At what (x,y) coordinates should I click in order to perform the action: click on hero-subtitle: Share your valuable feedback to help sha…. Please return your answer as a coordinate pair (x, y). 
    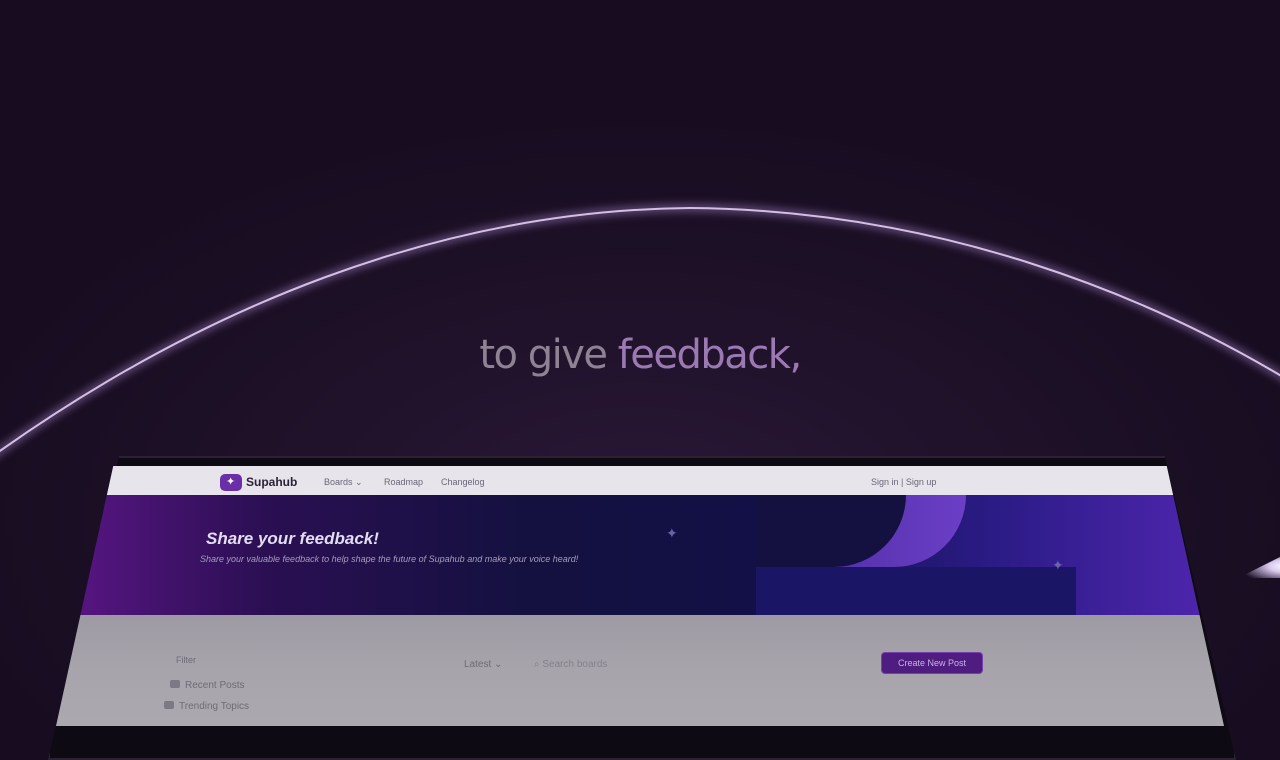
    Looking at the image, I should click on (389, 559).